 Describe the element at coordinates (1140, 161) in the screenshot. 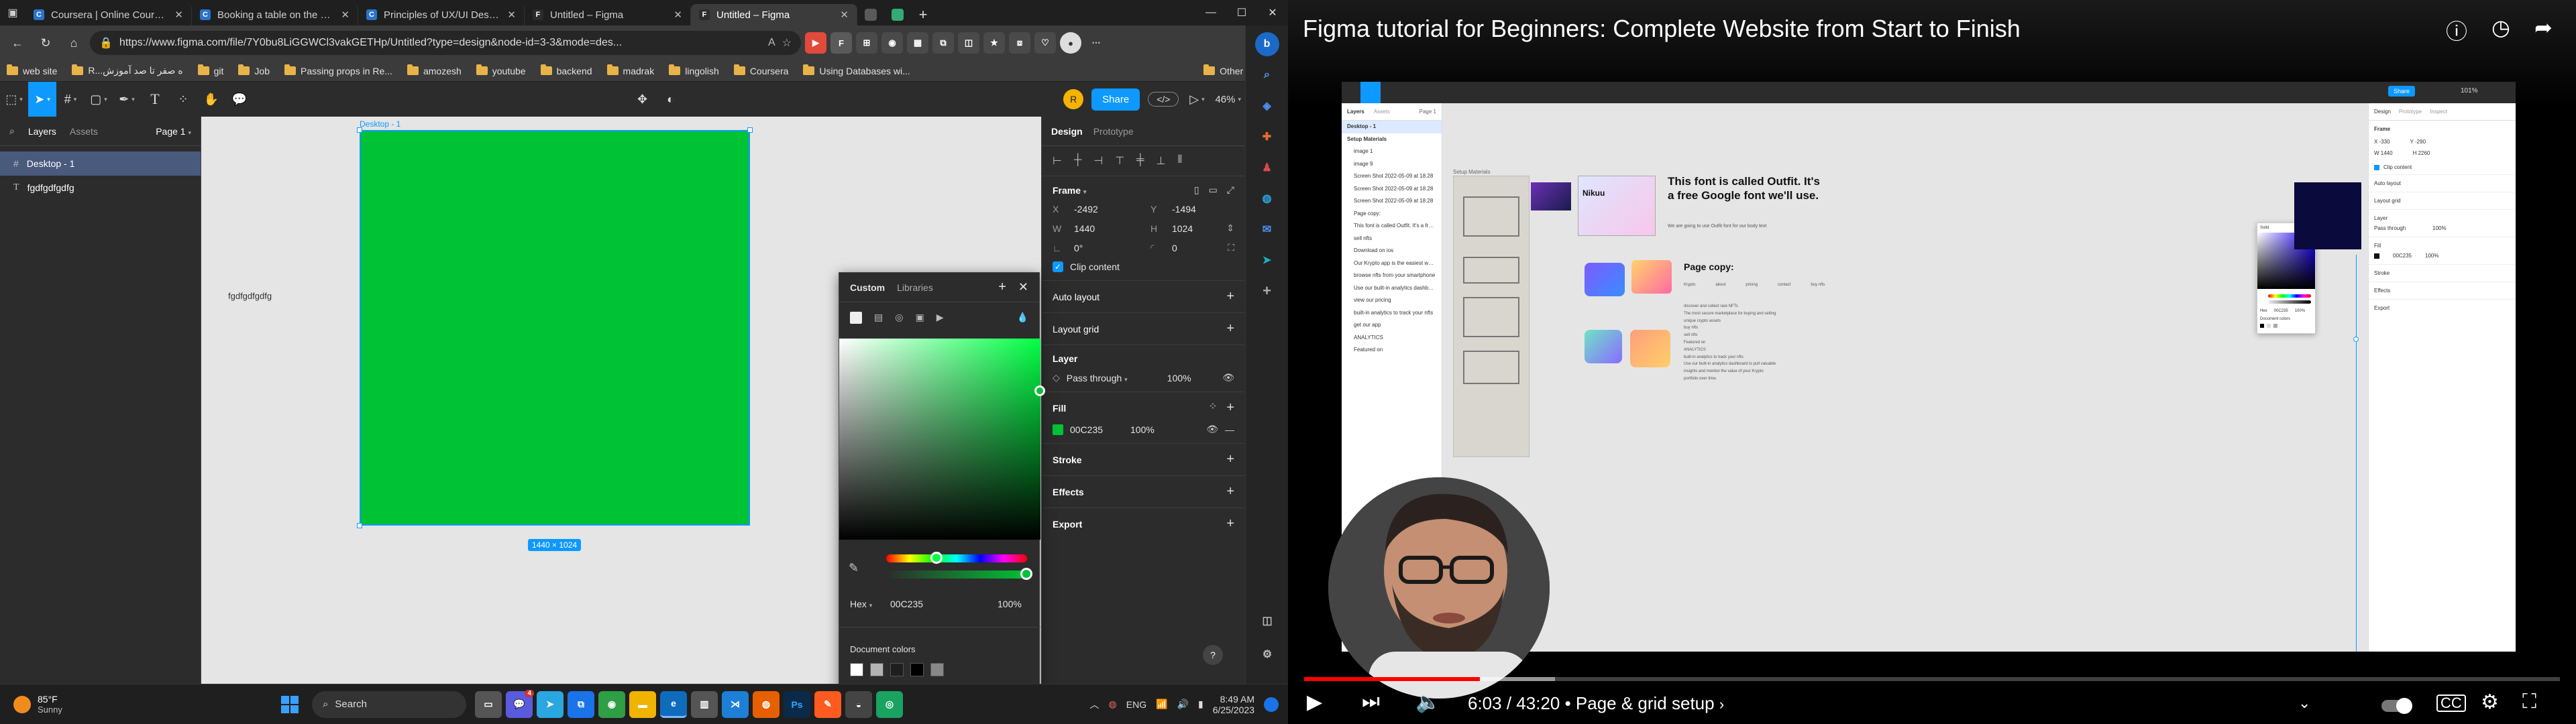

I see `align-middle-icon: ╪` at that location.